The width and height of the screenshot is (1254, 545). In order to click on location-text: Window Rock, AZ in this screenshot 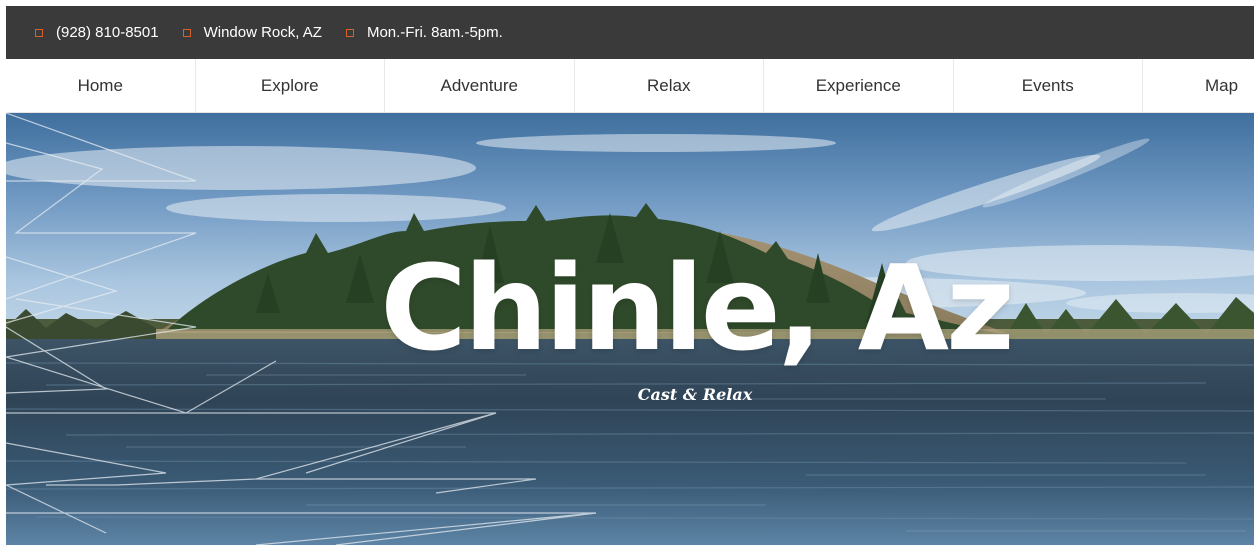, I will do `click(262, 32)`.